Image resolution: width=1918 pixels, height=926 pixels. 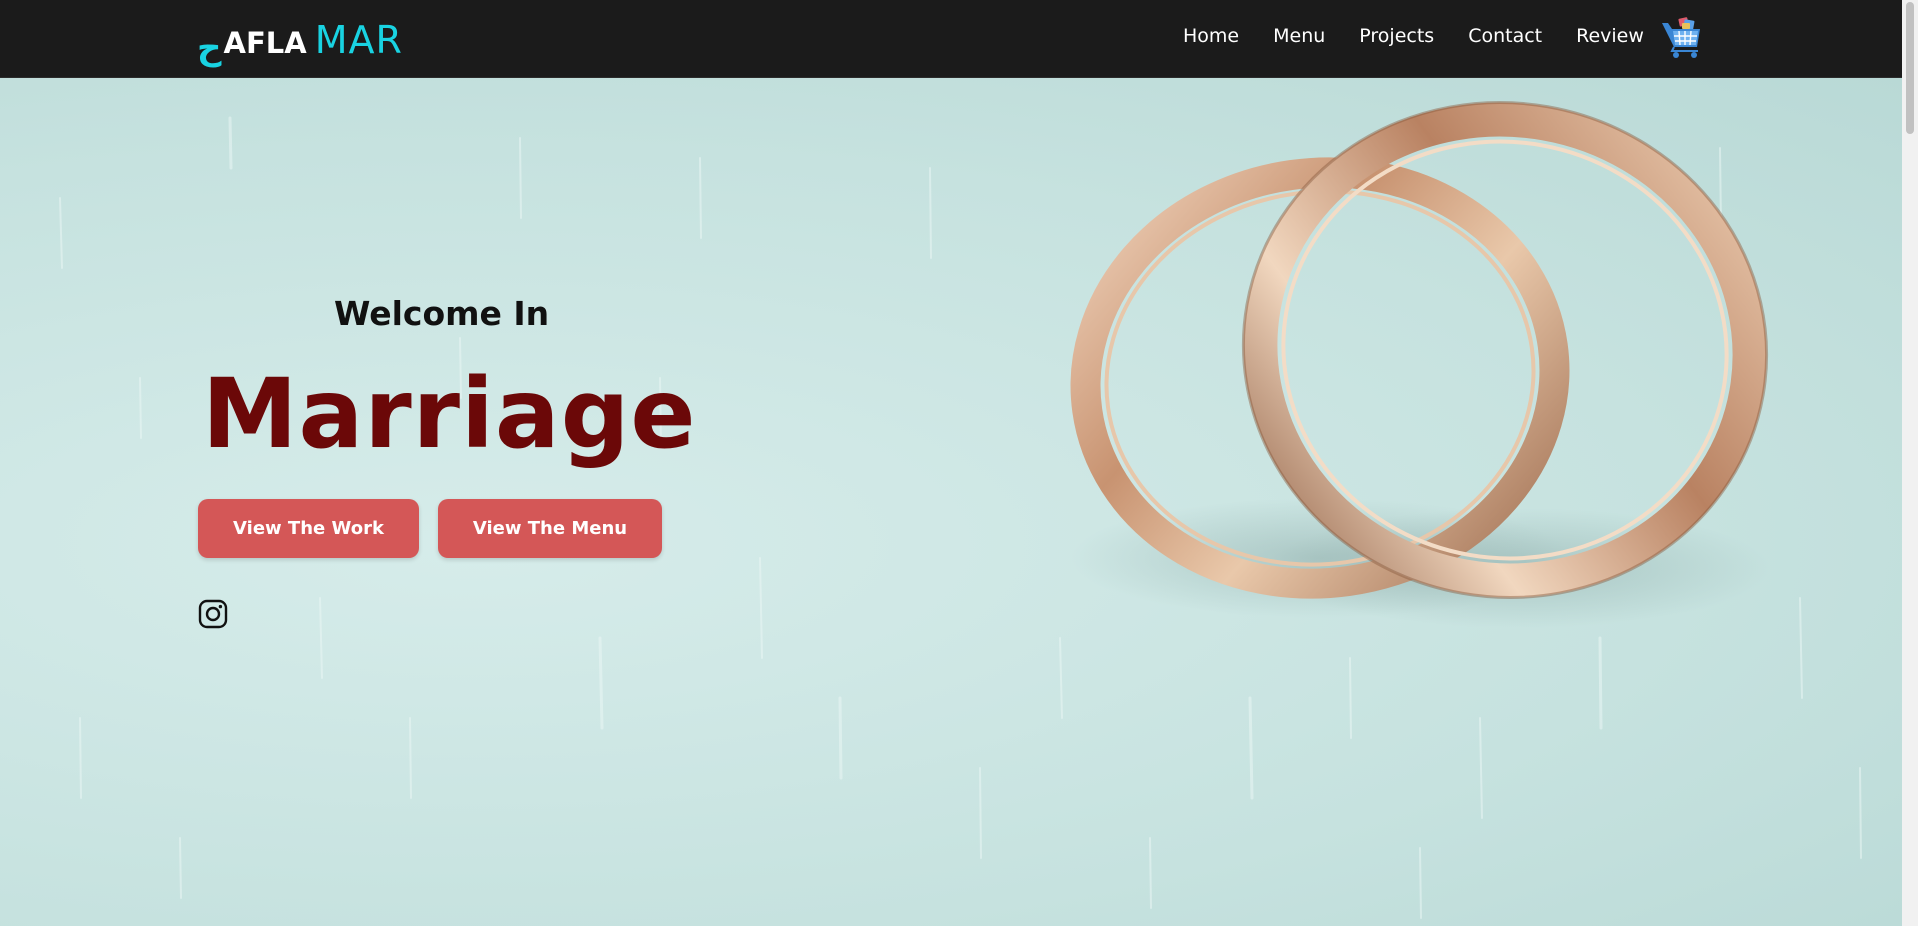 I want to click on nav-link-home: Home, so click(x=1211, y=36).